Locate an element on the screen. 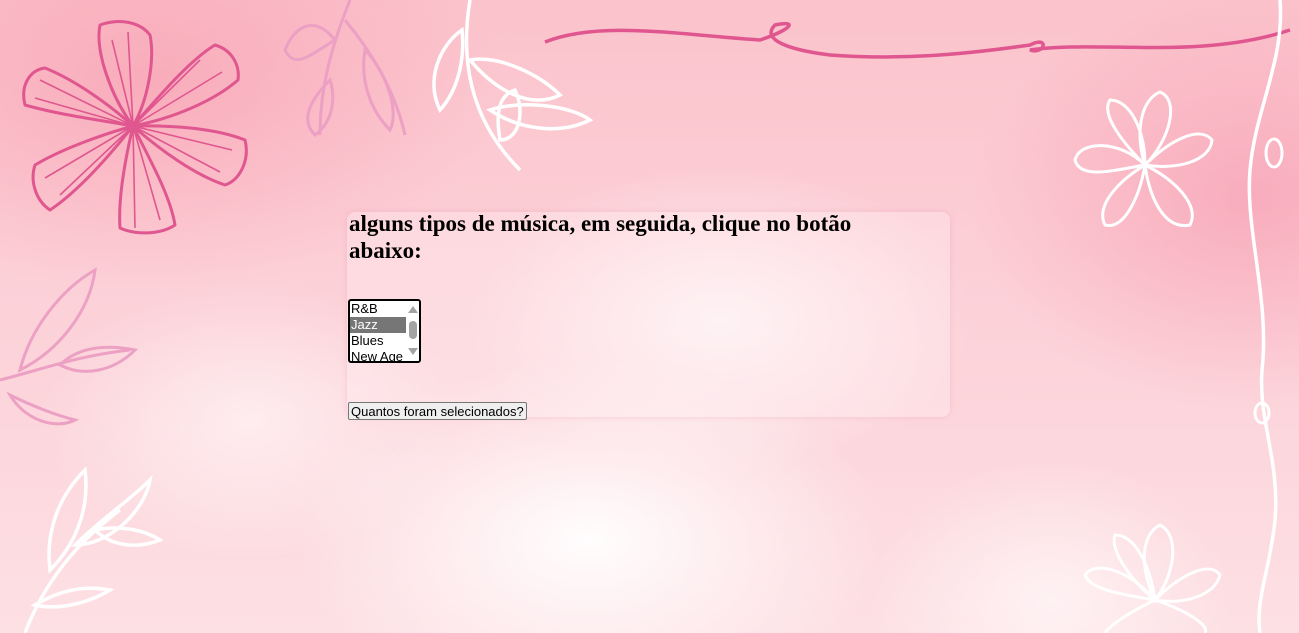 This screenshot has width=1299, height=633. music-option-jazz: Jazz is located at coordinates (379, 325).